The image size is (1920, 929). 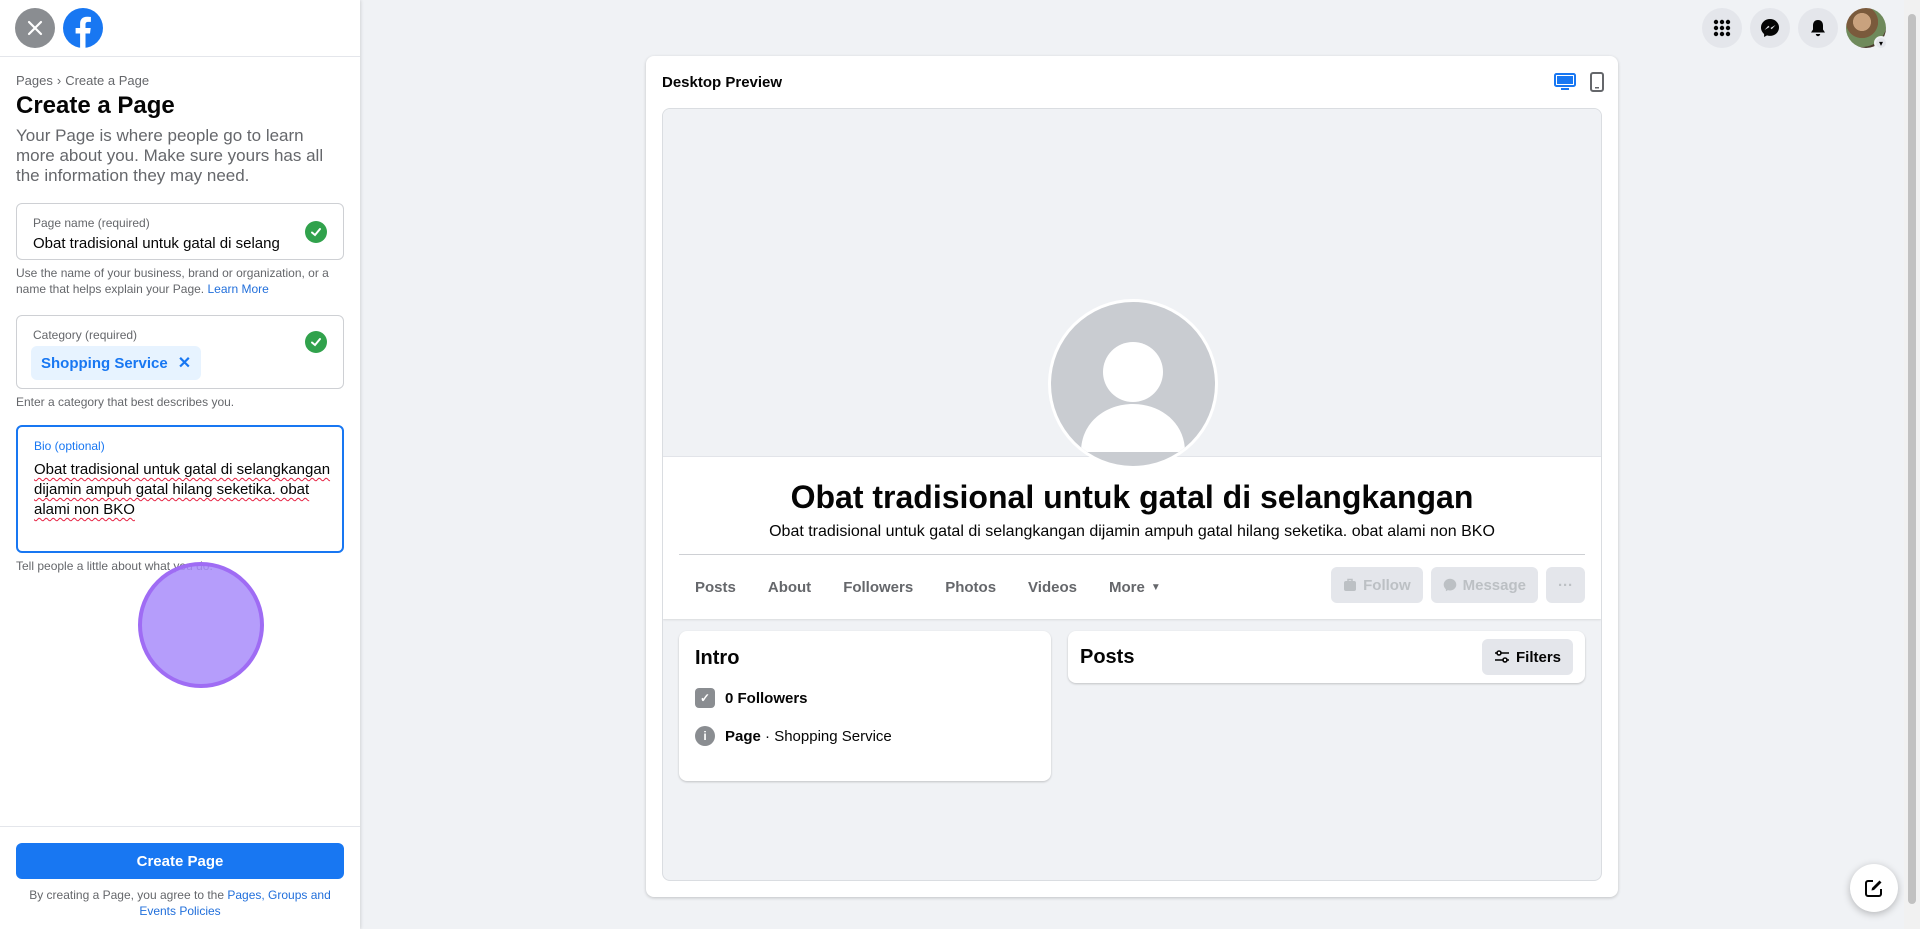 I want to click on panel-header, so click(x=180, y=28).